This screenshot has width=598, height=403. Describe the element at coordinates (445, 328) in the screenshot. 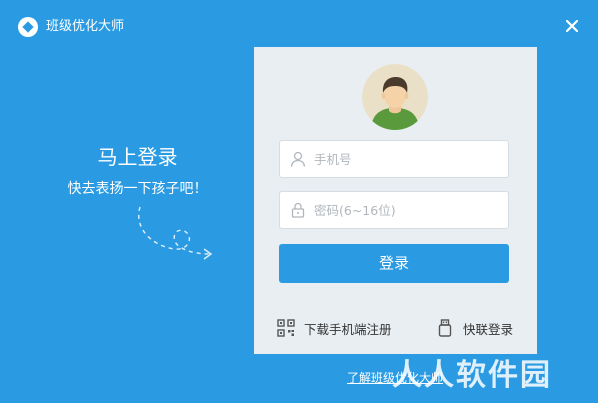

I see `usb-key-icon` at that location.